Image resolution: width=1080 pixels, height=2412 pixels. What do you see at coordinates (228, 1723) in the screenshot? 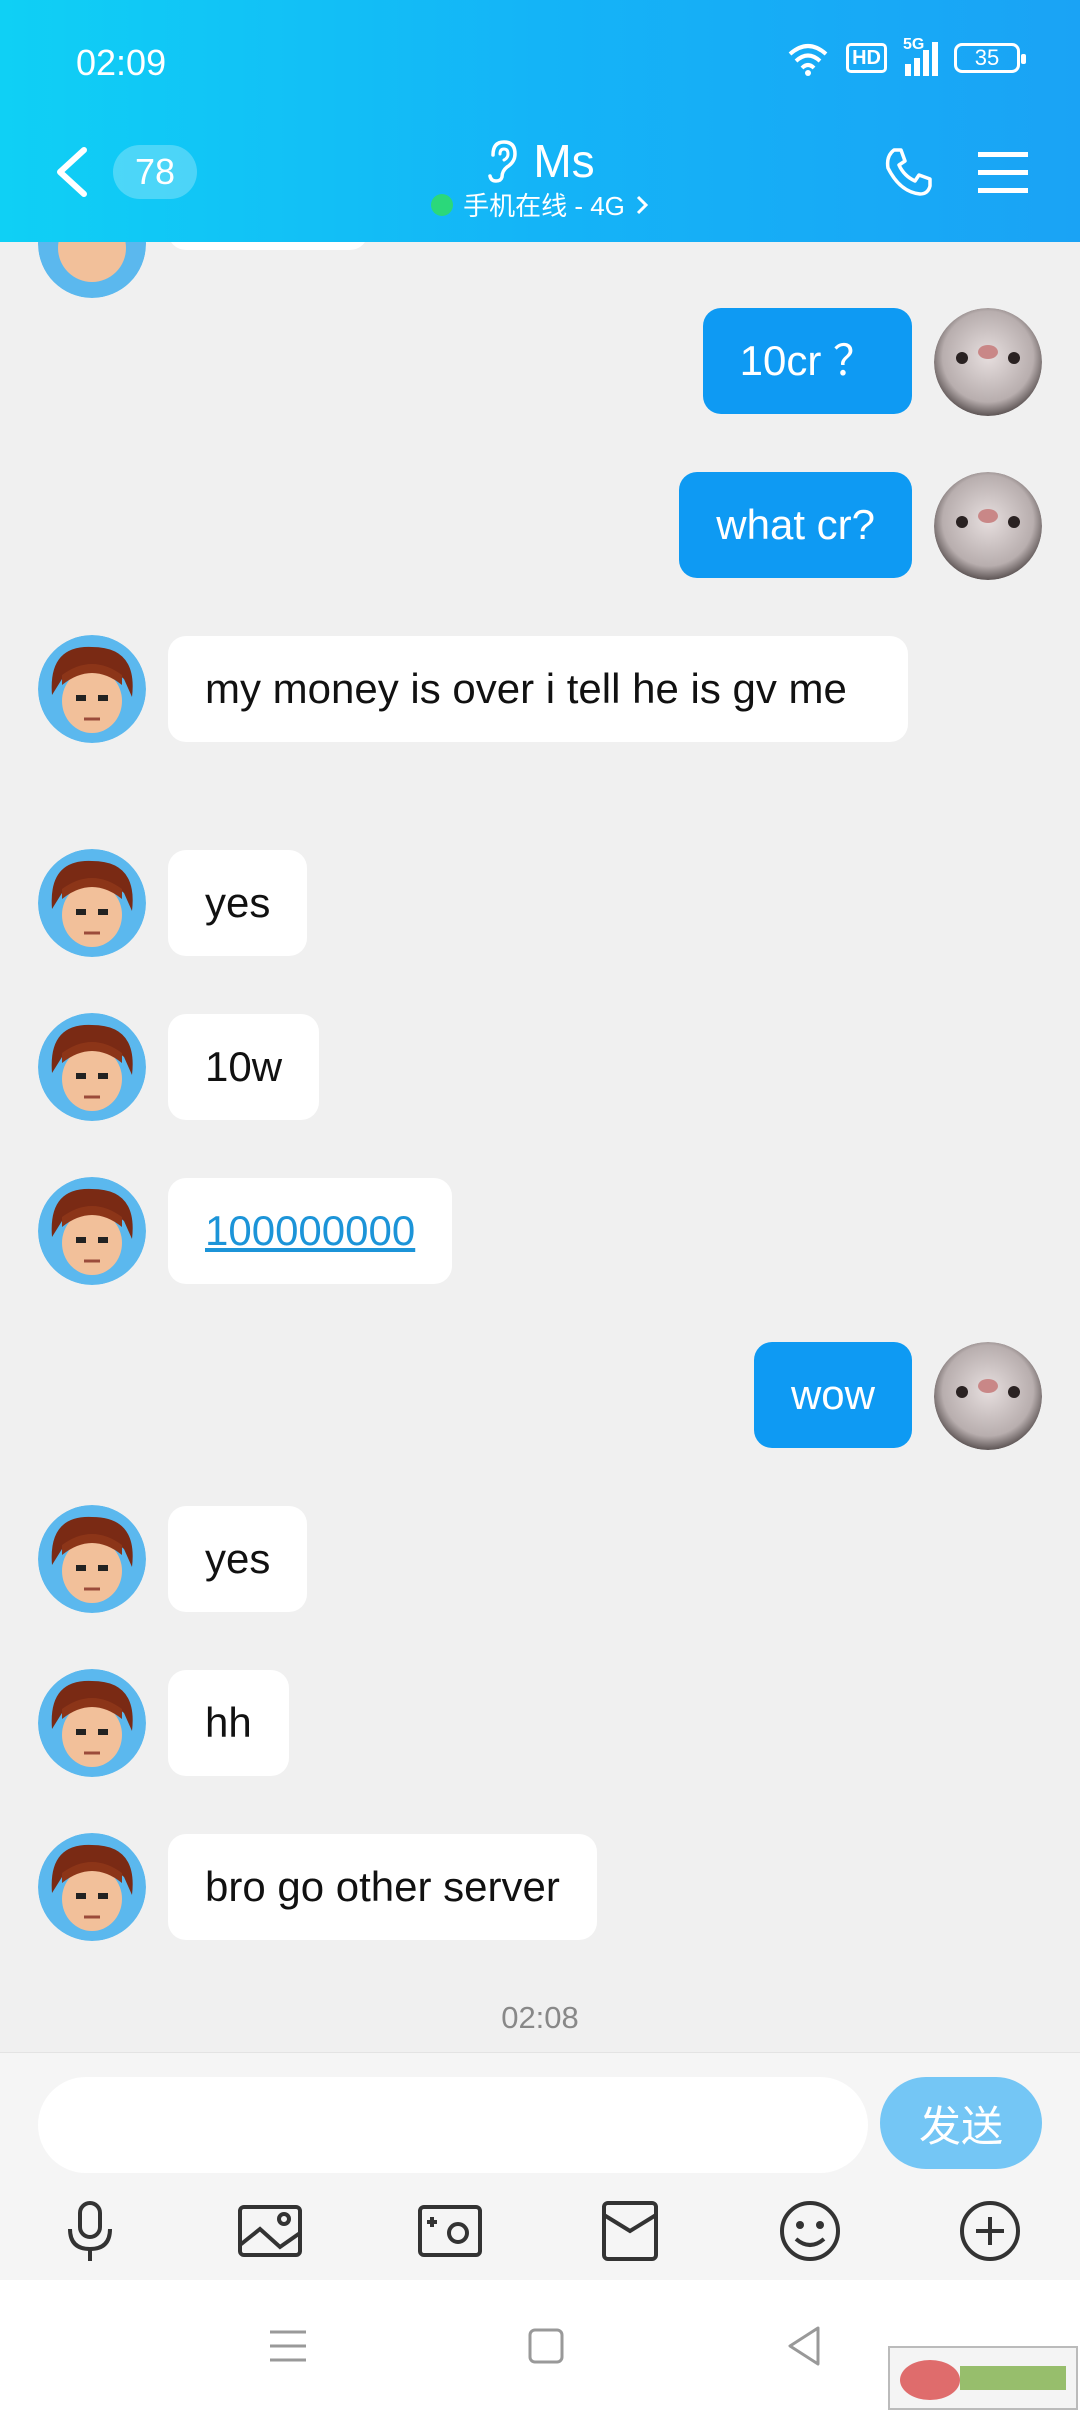
I see `message-bubble-incoming: hh` at bounding box center [228, 1723].